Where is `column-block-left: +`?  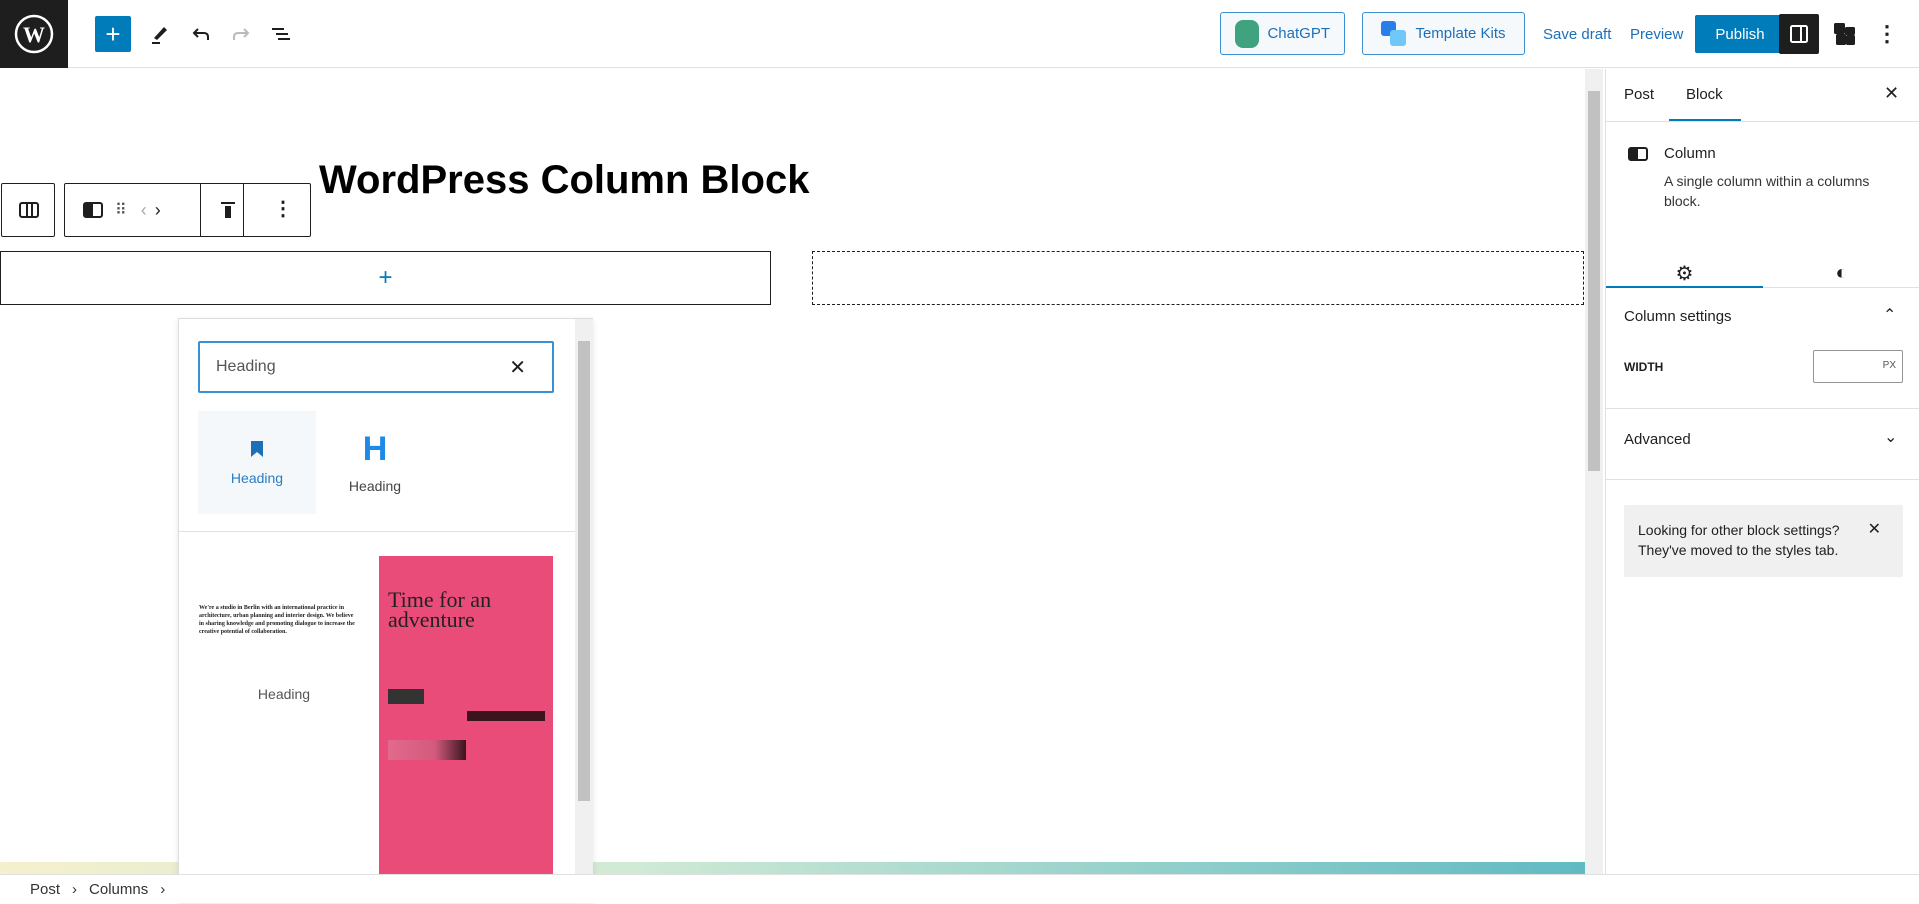
column-block-left: + is located at coordinates (385, 278).